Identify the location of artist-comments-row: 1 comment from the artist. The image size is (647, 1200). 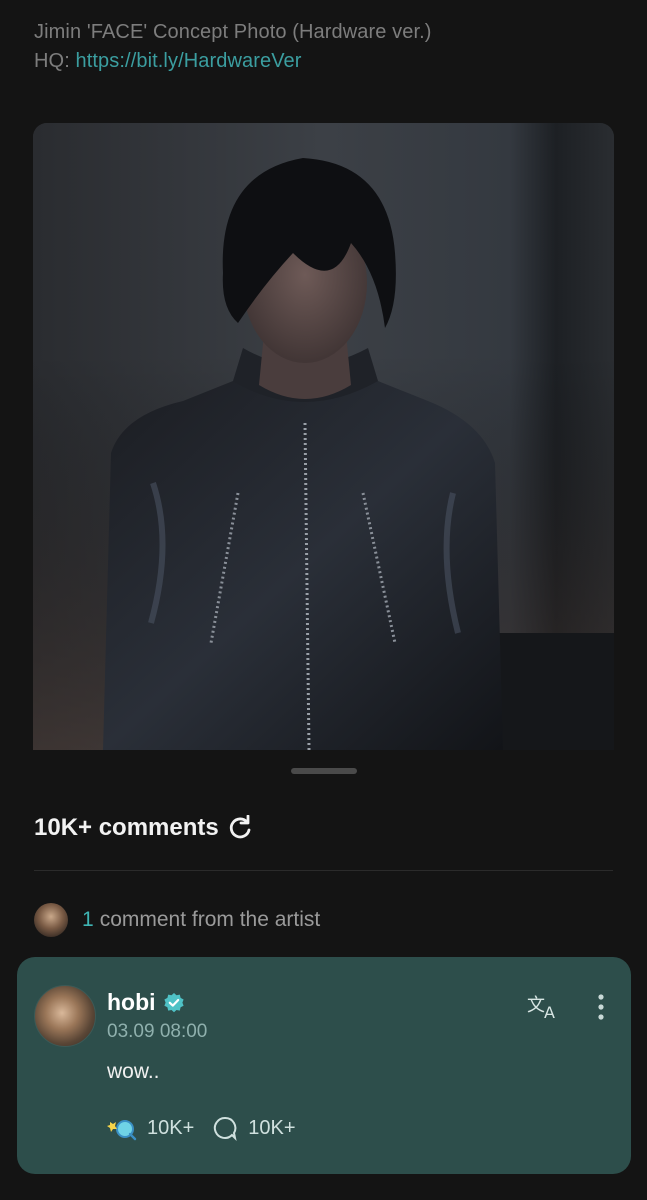
(177, 920).